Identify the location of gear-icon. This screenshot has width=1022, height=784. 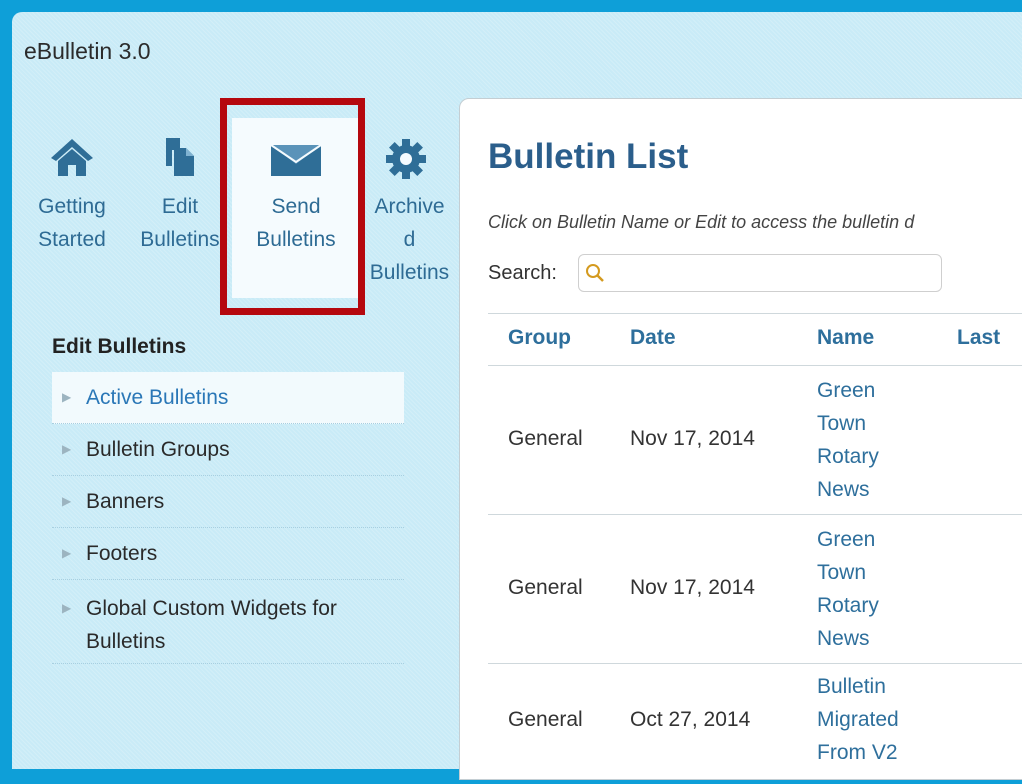
(406, 161).